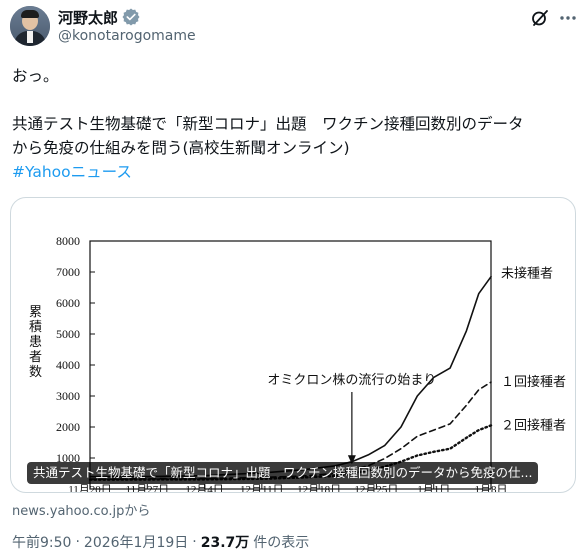  I want to click on tweet-time: 午前9:50, so click(41, 542).